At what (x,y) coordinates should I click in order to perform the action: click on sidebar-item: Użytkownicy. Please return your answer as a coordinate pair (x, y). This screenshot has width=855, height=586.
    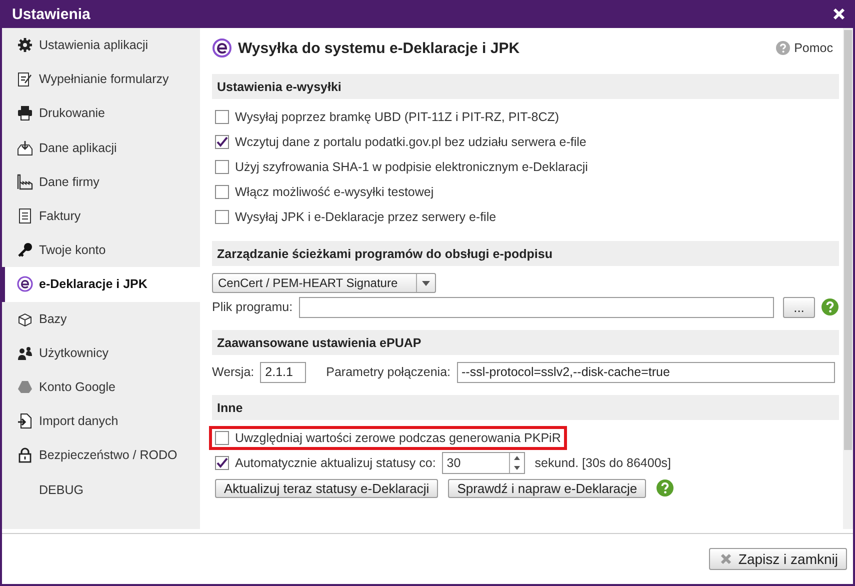
    Looking at the image, I should click on (101, 353).